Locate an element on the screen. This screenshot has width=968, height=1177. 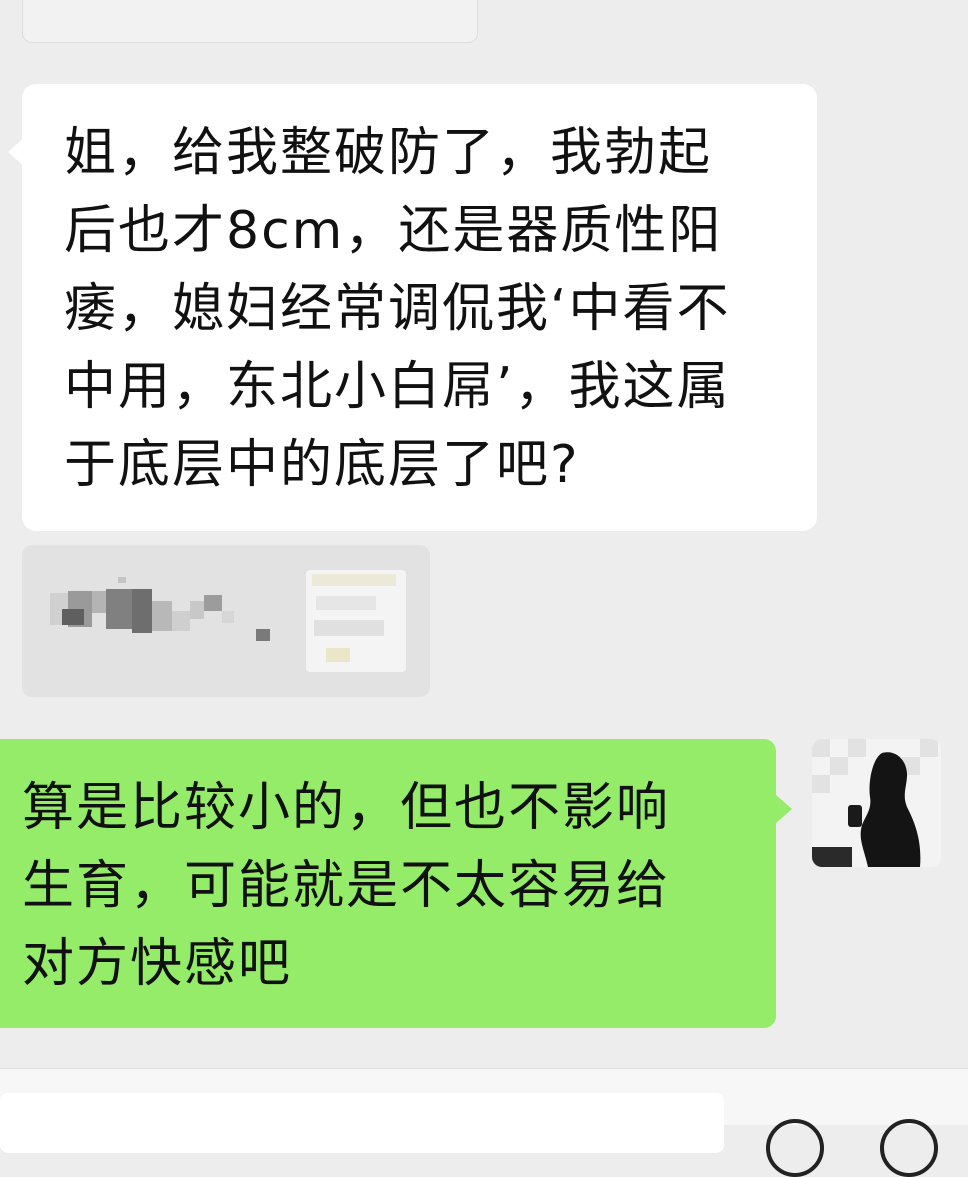
avatar-image is located at coordinates (876, 803).